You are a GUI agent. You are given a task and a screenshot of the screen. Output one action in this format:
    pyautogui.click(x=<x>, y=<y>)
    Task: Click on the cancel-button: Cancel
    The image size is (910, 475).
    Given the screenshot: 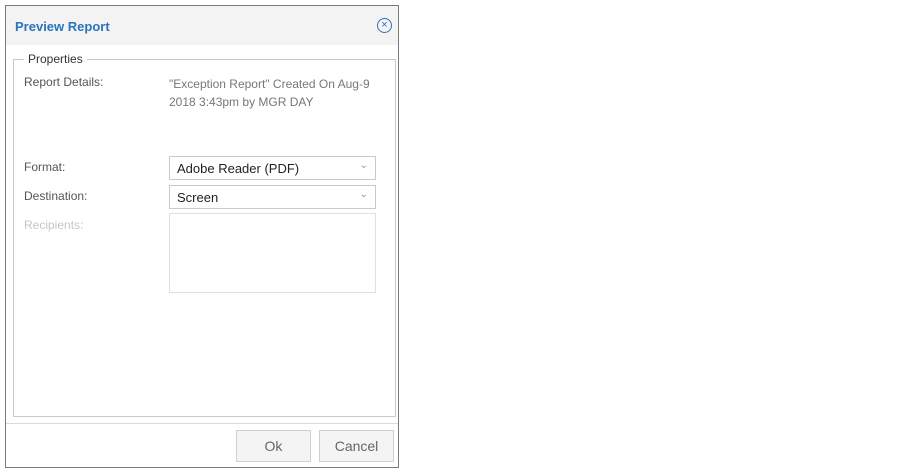 What is the action you would take?
    pyautogui.click(x=356, y=446)
    